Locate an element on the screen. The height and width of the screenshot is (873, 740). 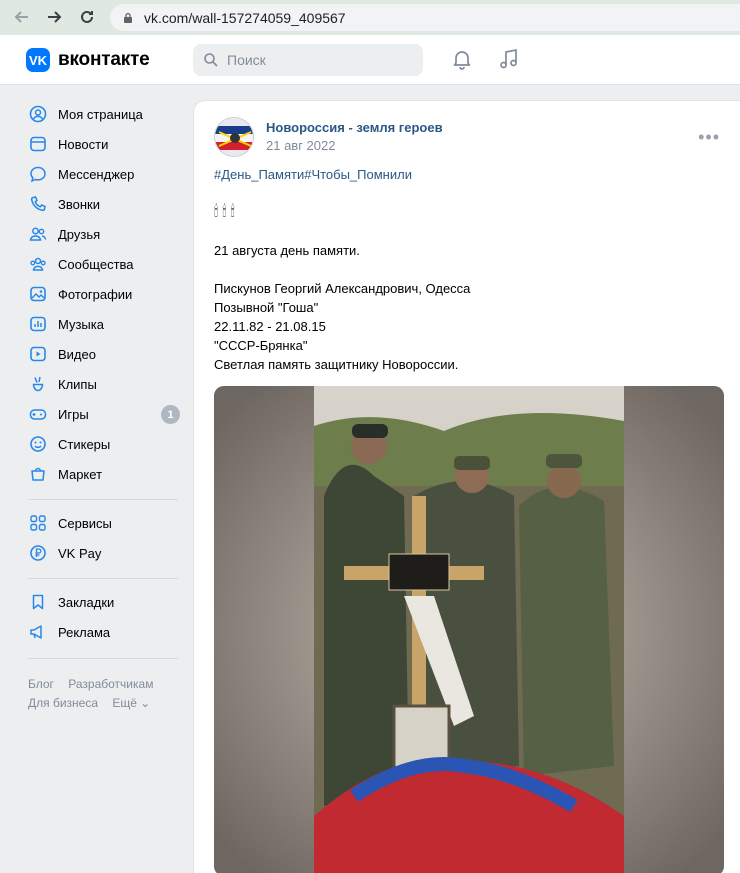
search-box is located at coordinates (308, 60).